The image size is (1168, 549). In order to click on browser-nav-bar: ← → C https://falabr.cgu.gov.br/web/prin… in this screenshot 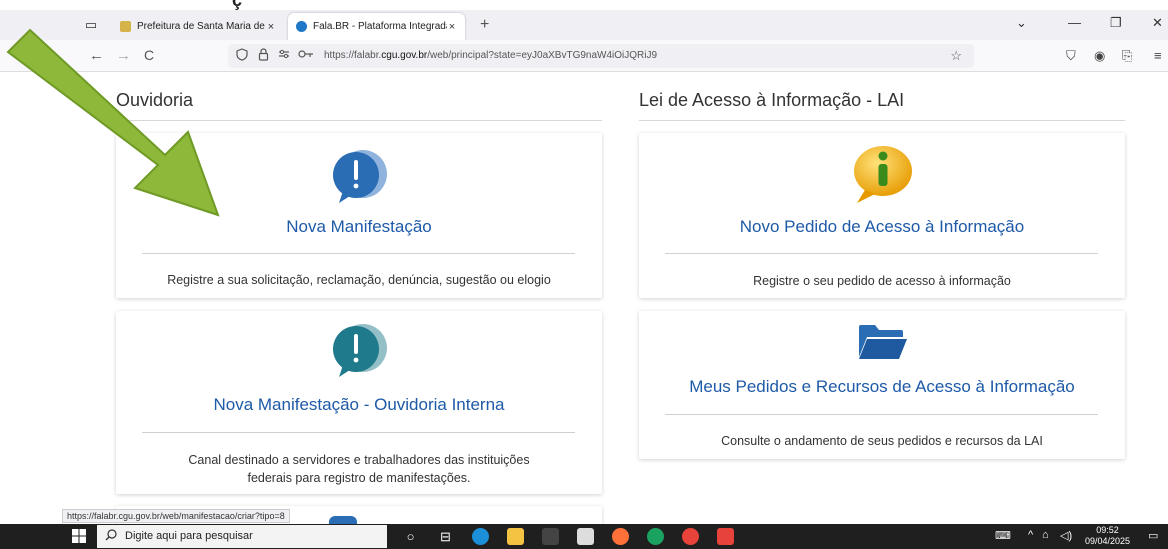, I will do `click(584, 56)`.